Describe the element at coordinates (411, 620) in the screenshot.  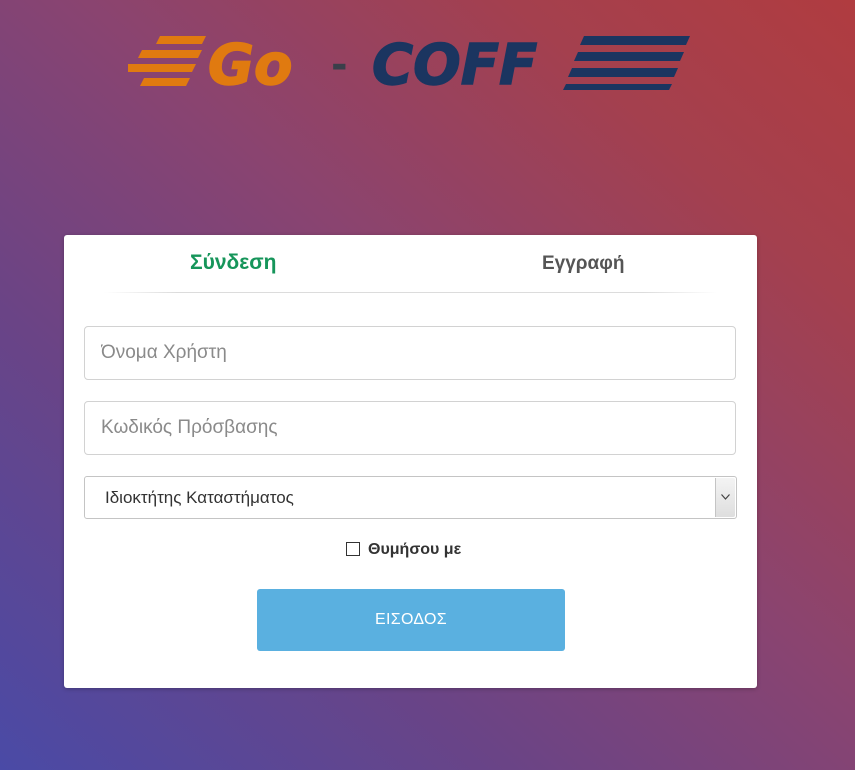
I see `login-button: ΕΙΣΟΔΟΣ` at that location.